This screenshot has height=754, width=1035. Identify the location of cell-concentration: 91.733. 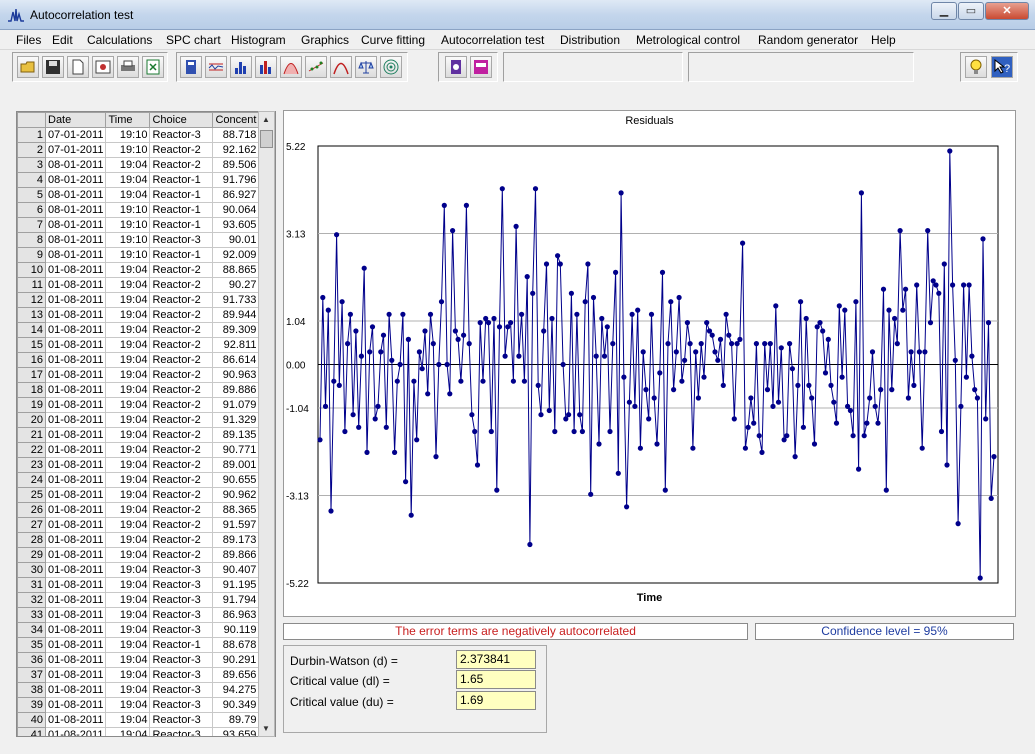
(236, 300).